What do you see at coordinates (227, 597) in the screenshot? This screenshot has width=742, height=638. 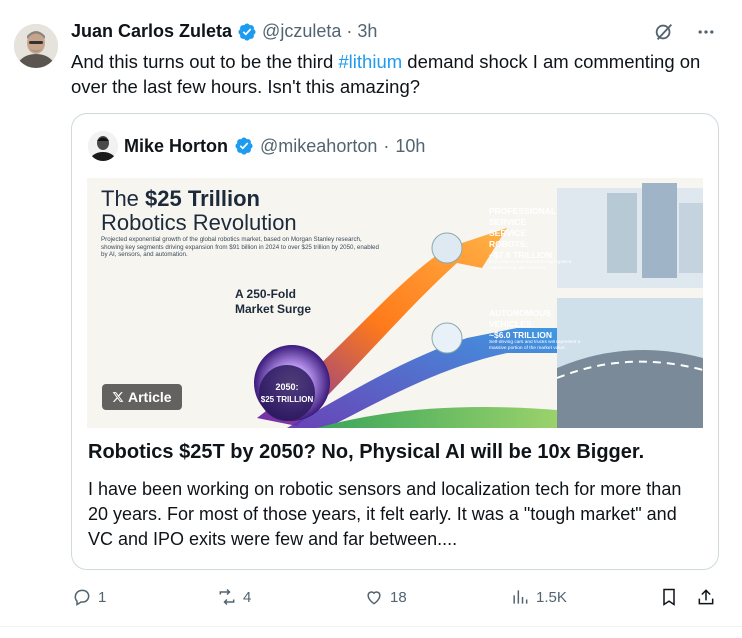 I see `repost-icon` at bounding box center [227, 597].